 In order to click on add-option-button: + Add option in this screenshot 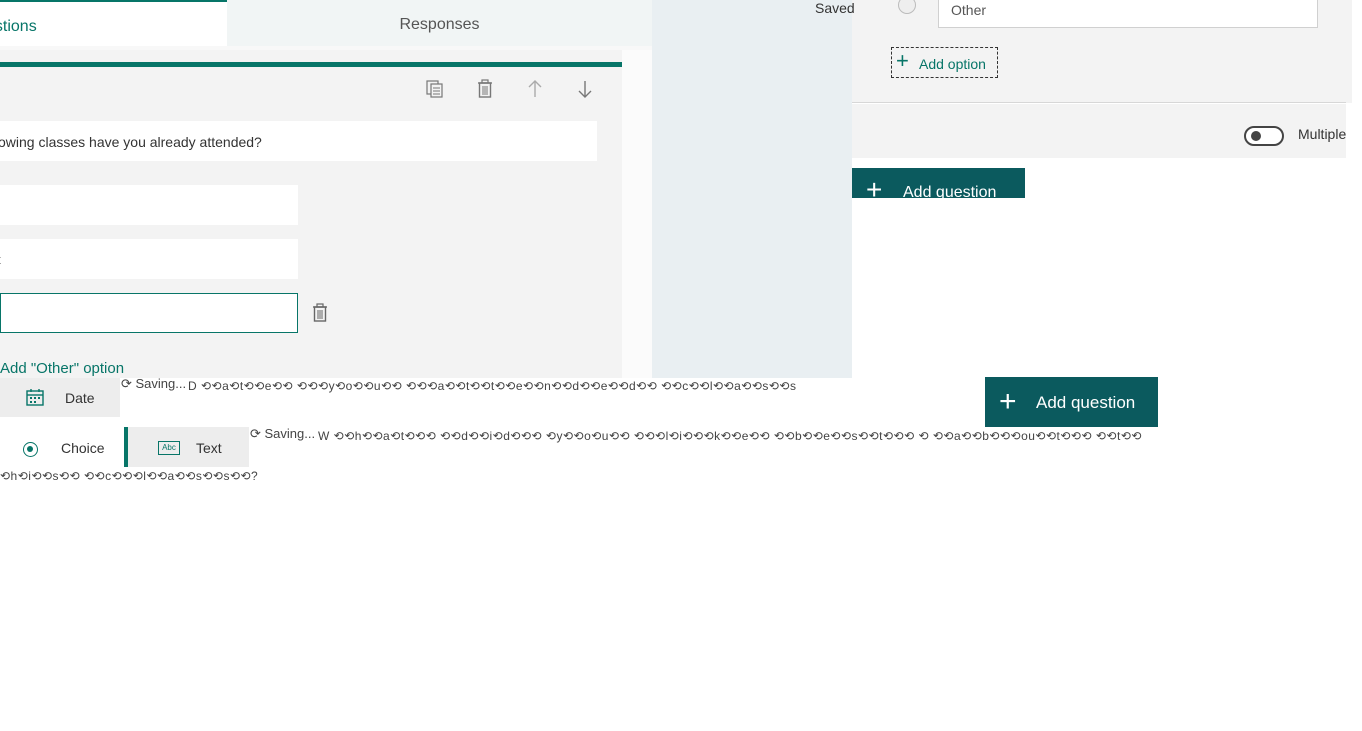, I will do `click(944, 62)`.